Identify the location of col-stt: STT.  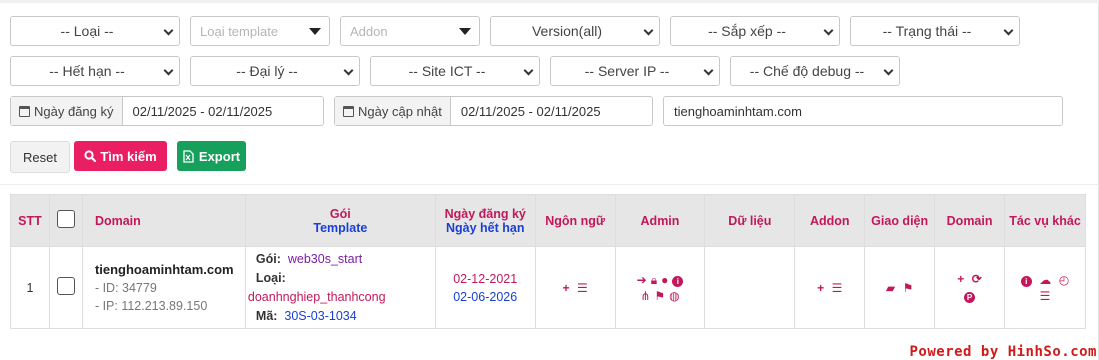
(30, 220).